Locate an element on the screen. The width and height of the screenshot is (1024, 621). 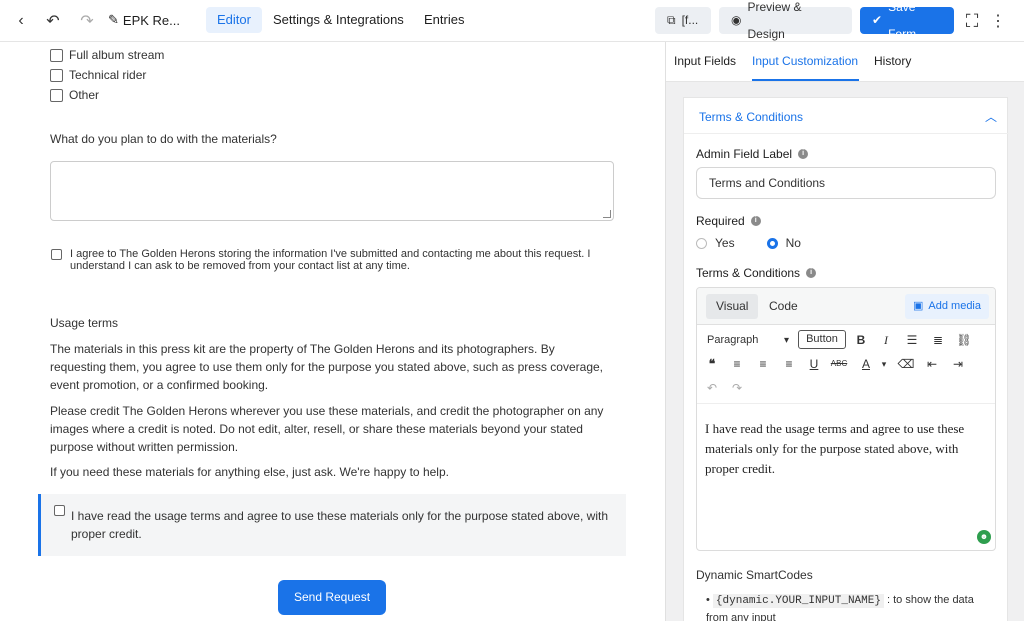
underline-icon: U is located at coordinates (814, 364).